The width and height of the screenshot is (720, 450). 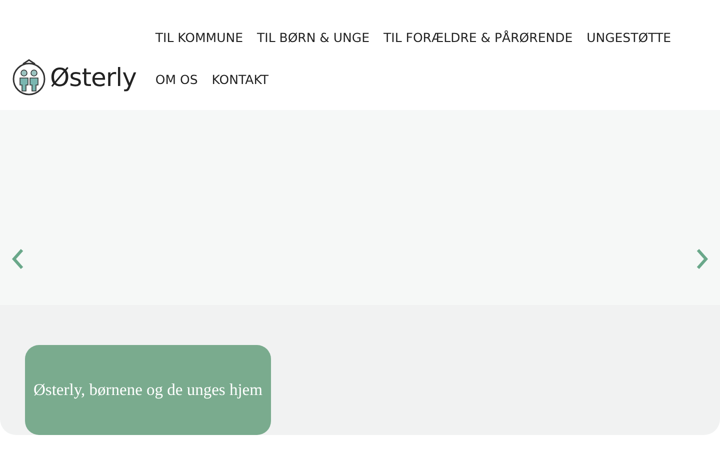 I want to click on hero-caption: Østerly, børnene og de unges hjem, so click(x=148, y=390).